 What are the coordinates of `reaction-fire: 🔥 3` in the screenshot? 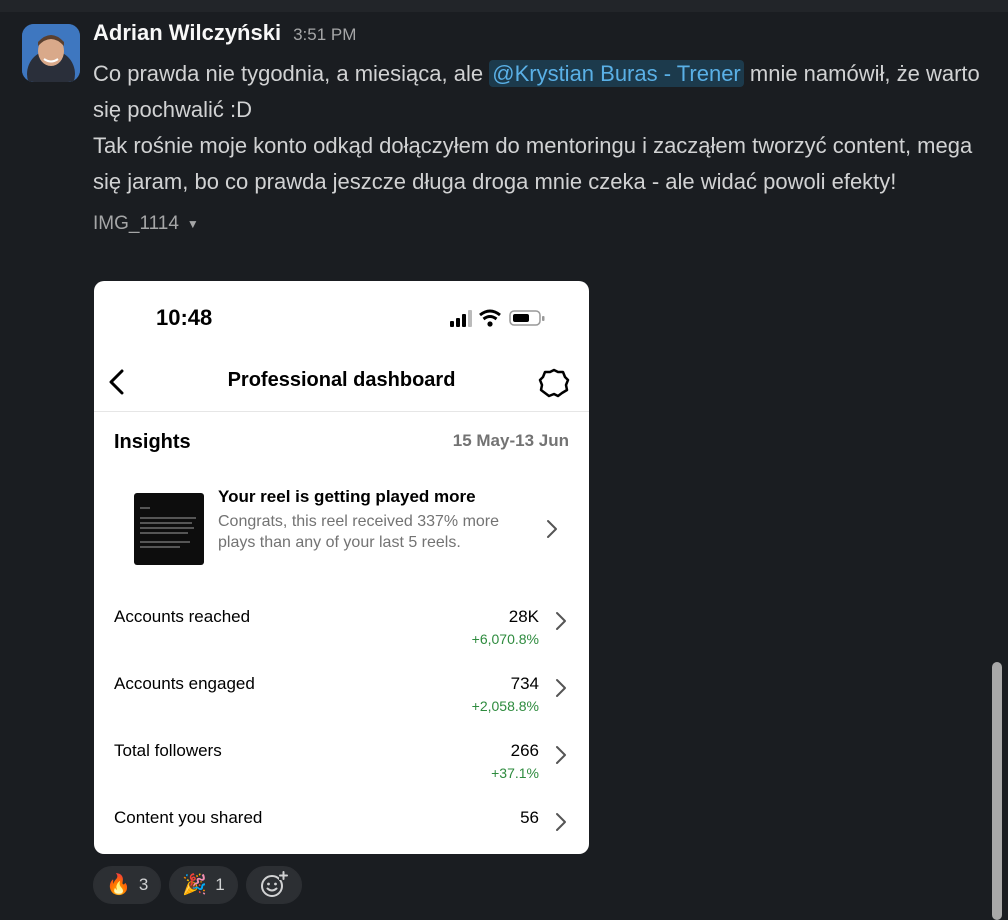 It's located at (127, 885).